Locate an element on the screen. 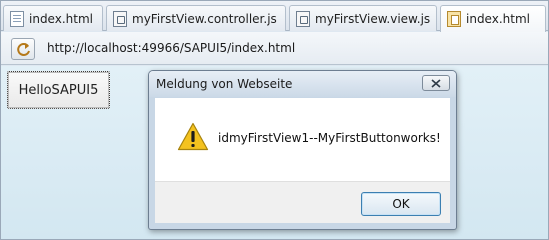 This screenshot has width=549, height=240. tab-index-html-active: index.html is located at coordinates (493, 18).